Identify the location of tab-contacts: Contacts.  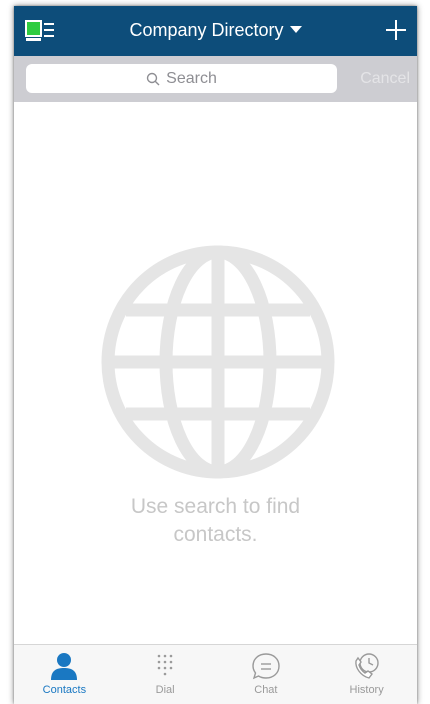
(64, 674).